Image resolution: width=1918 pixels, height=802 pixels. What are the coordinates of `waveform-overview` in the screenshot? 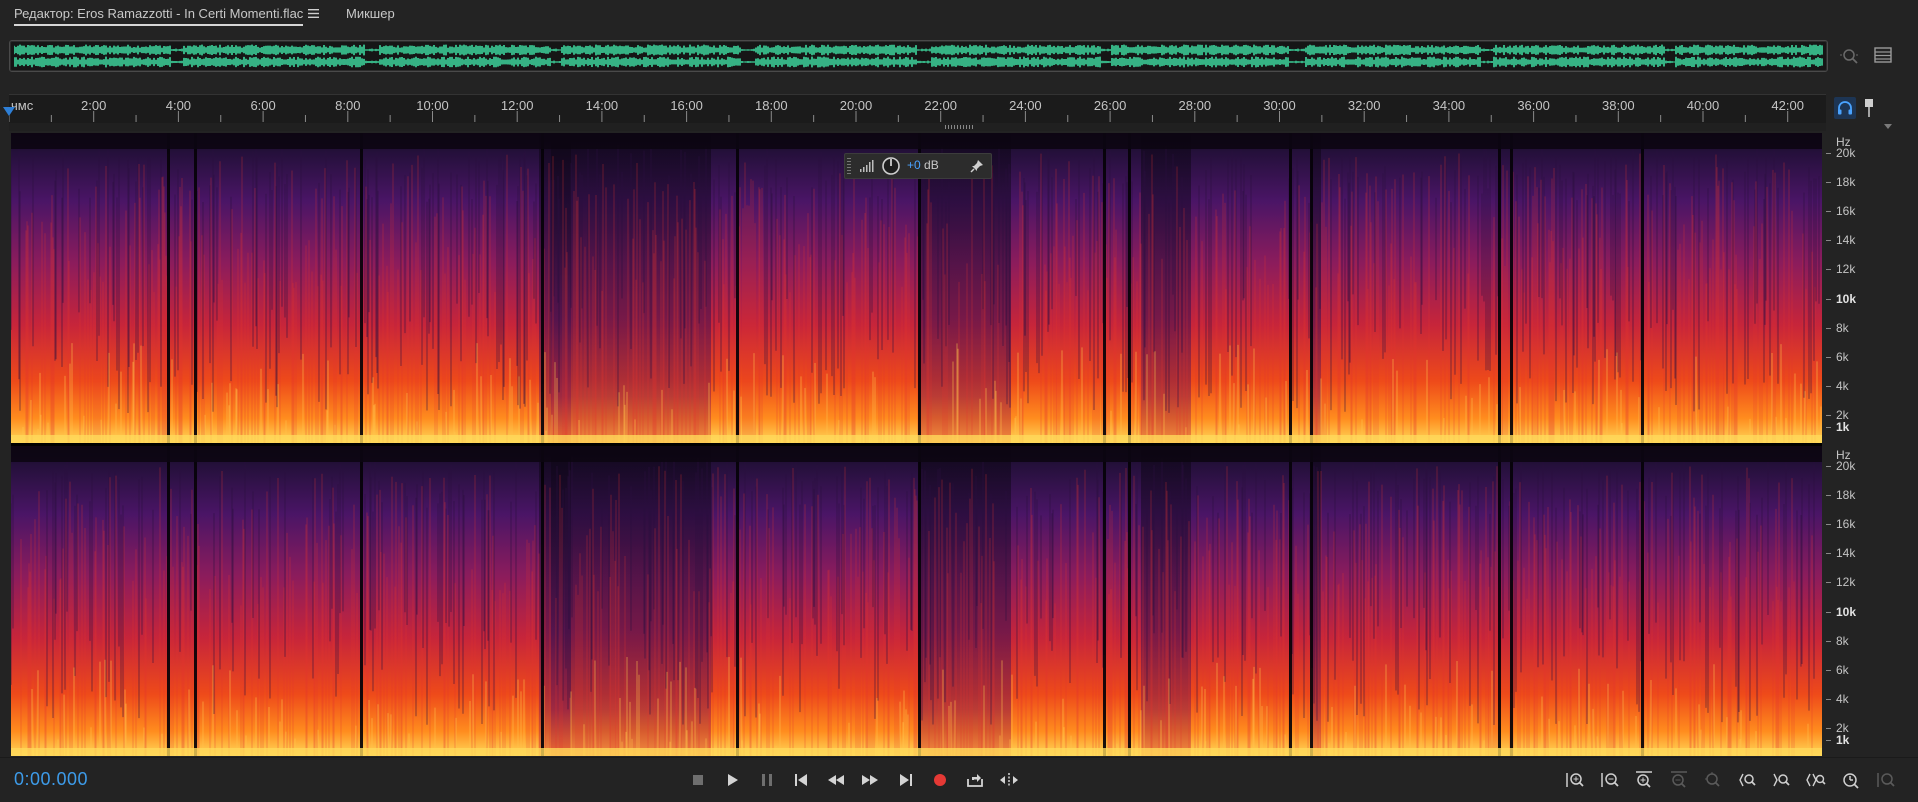 It's located at (918, 56).